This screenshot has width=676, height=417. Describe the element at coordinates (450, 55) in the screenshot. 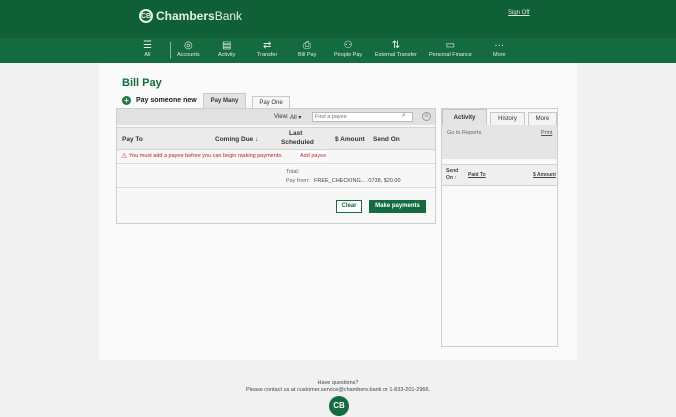

I see `nav-label: Personal Finance` at that location.